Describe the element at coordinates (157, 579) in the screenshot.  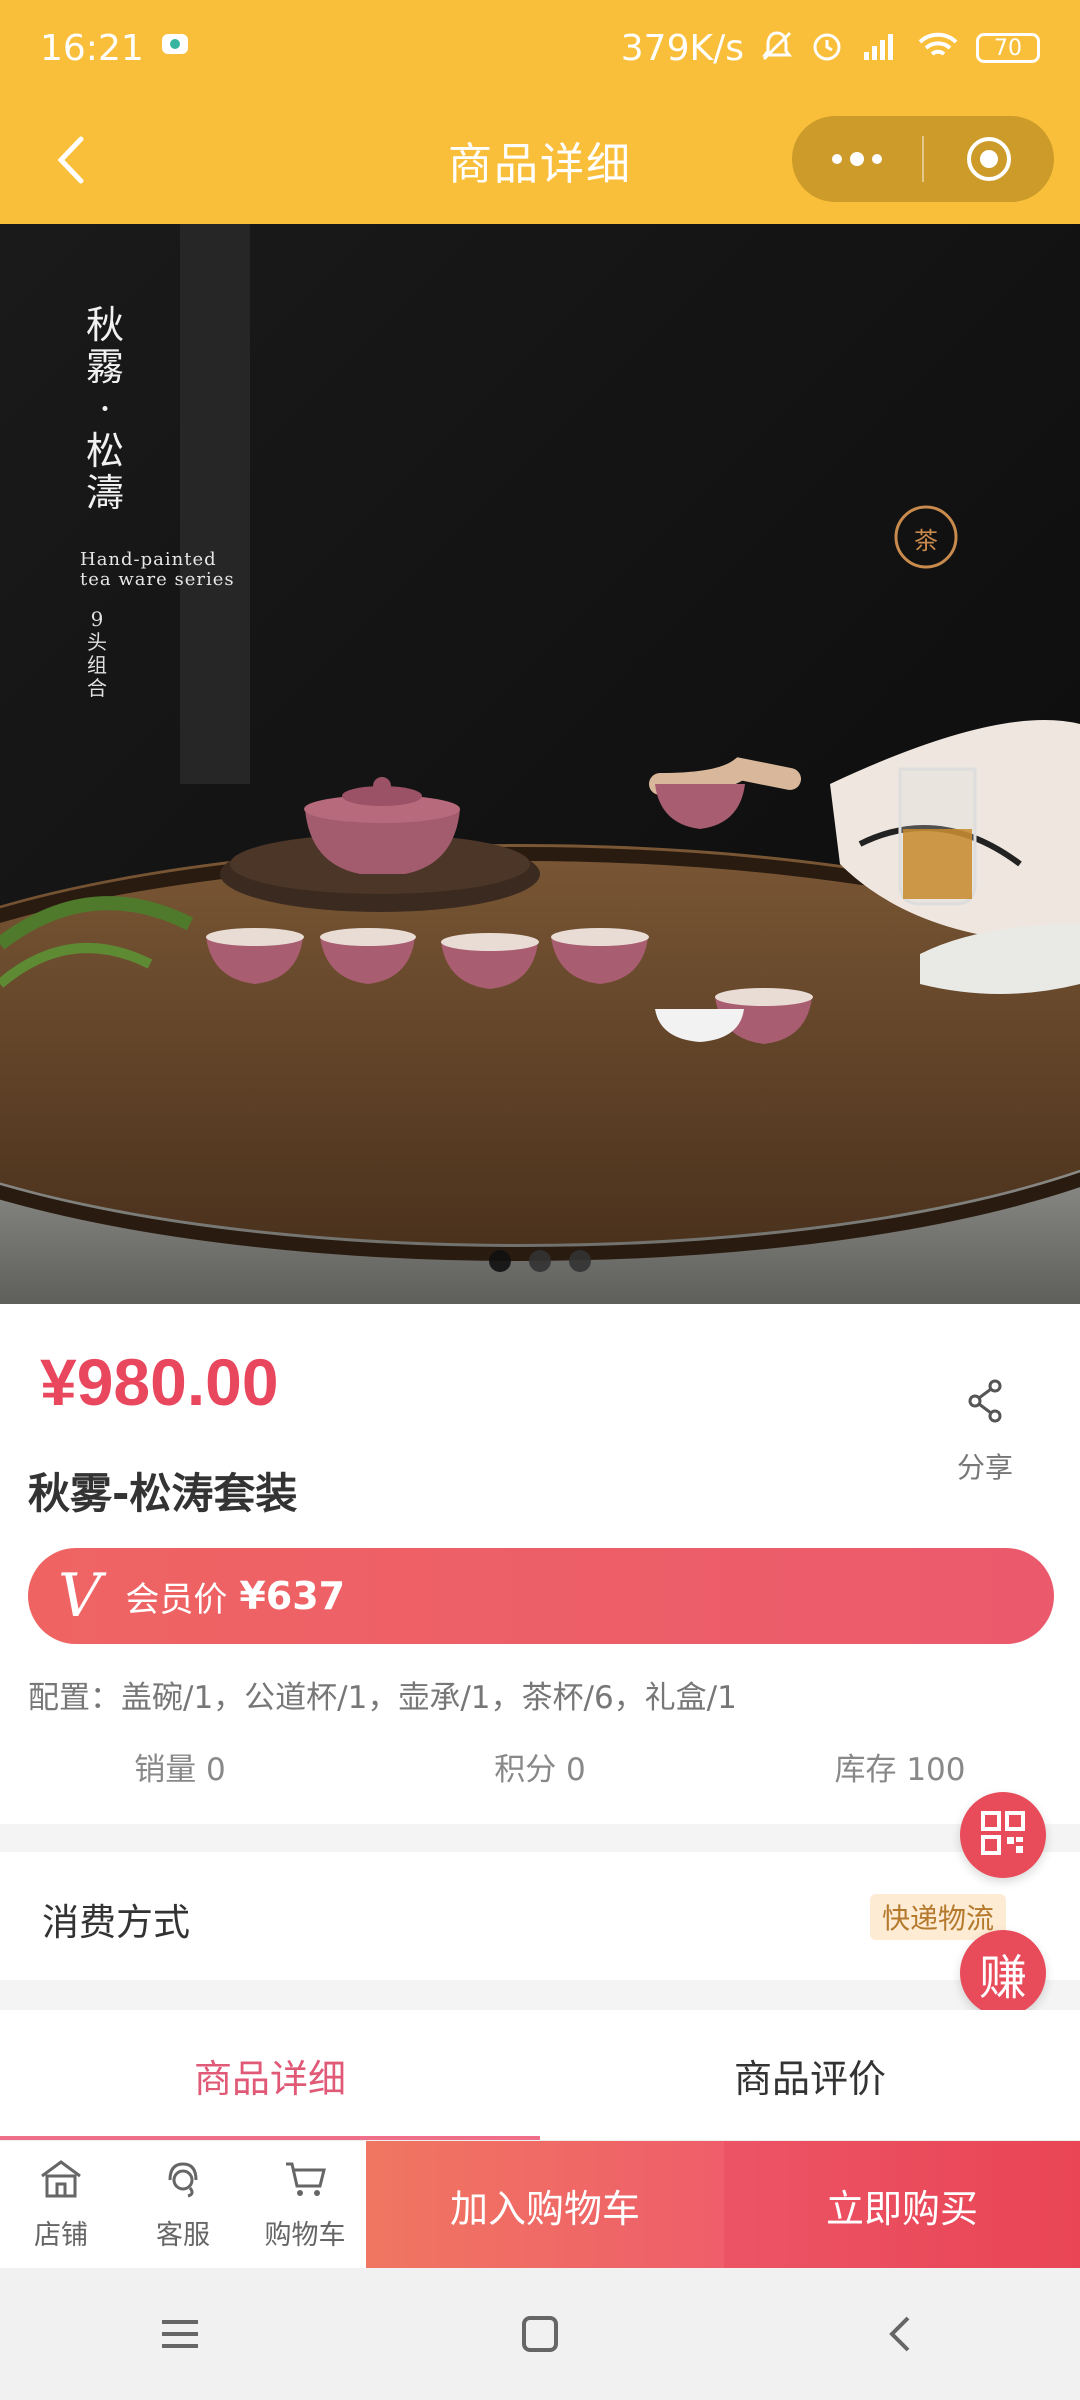
I see `banner-subtitle-line-2: tea ware series` at that location.